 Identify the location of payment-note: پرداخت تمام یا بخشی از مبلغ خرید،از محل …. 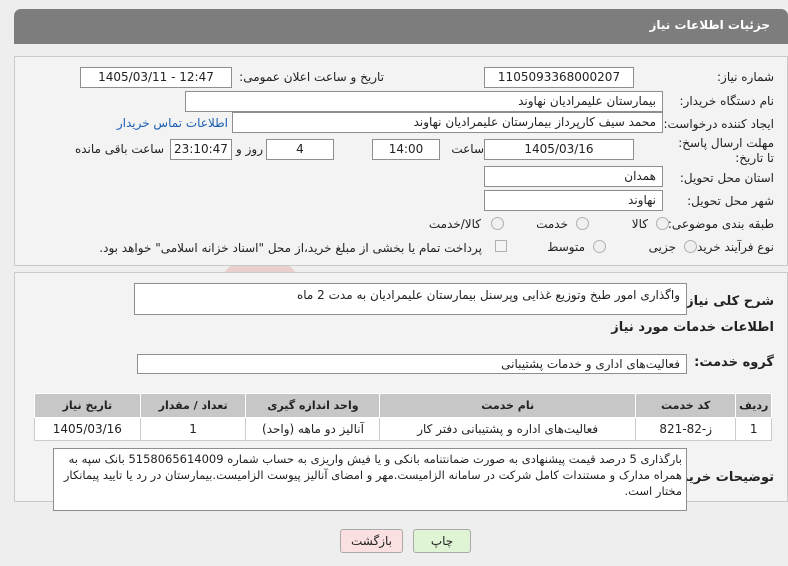
(290, 248).